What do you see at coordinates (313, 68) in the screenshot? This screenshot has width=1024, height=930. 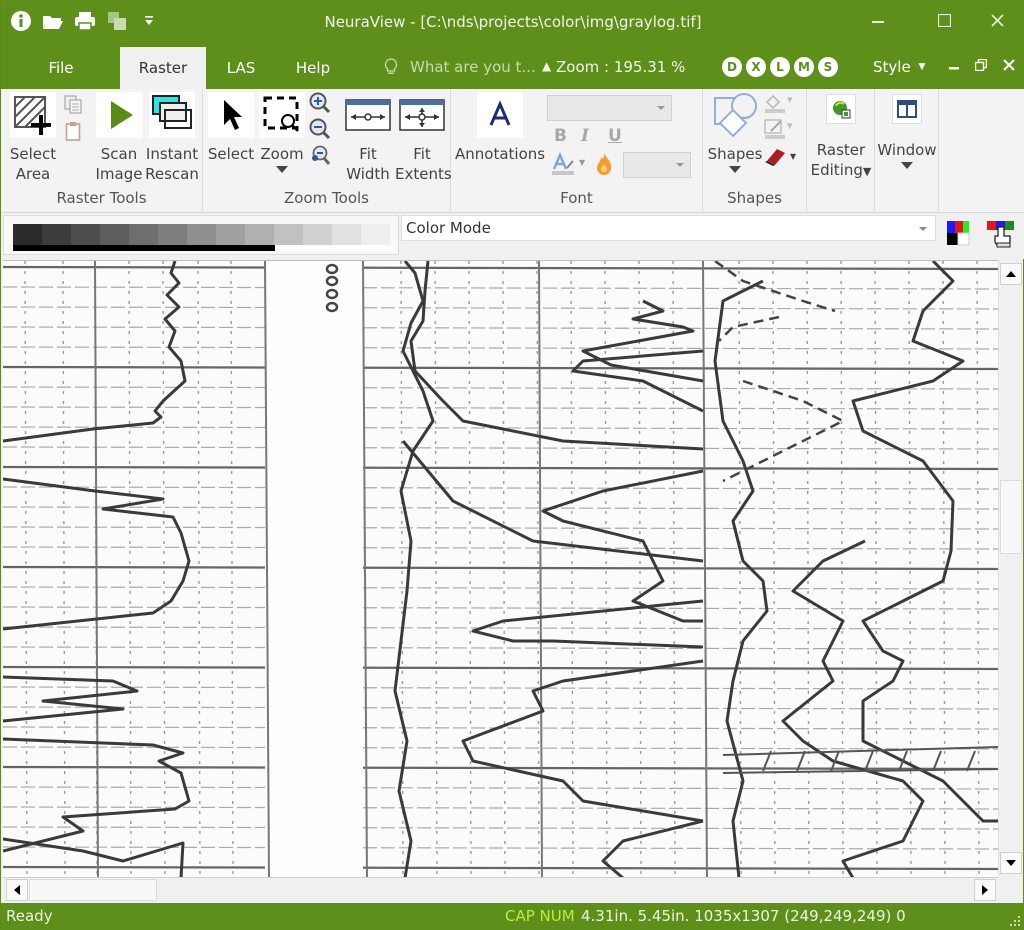 I see `tab-help: Help` at bounding box center [313, 68].